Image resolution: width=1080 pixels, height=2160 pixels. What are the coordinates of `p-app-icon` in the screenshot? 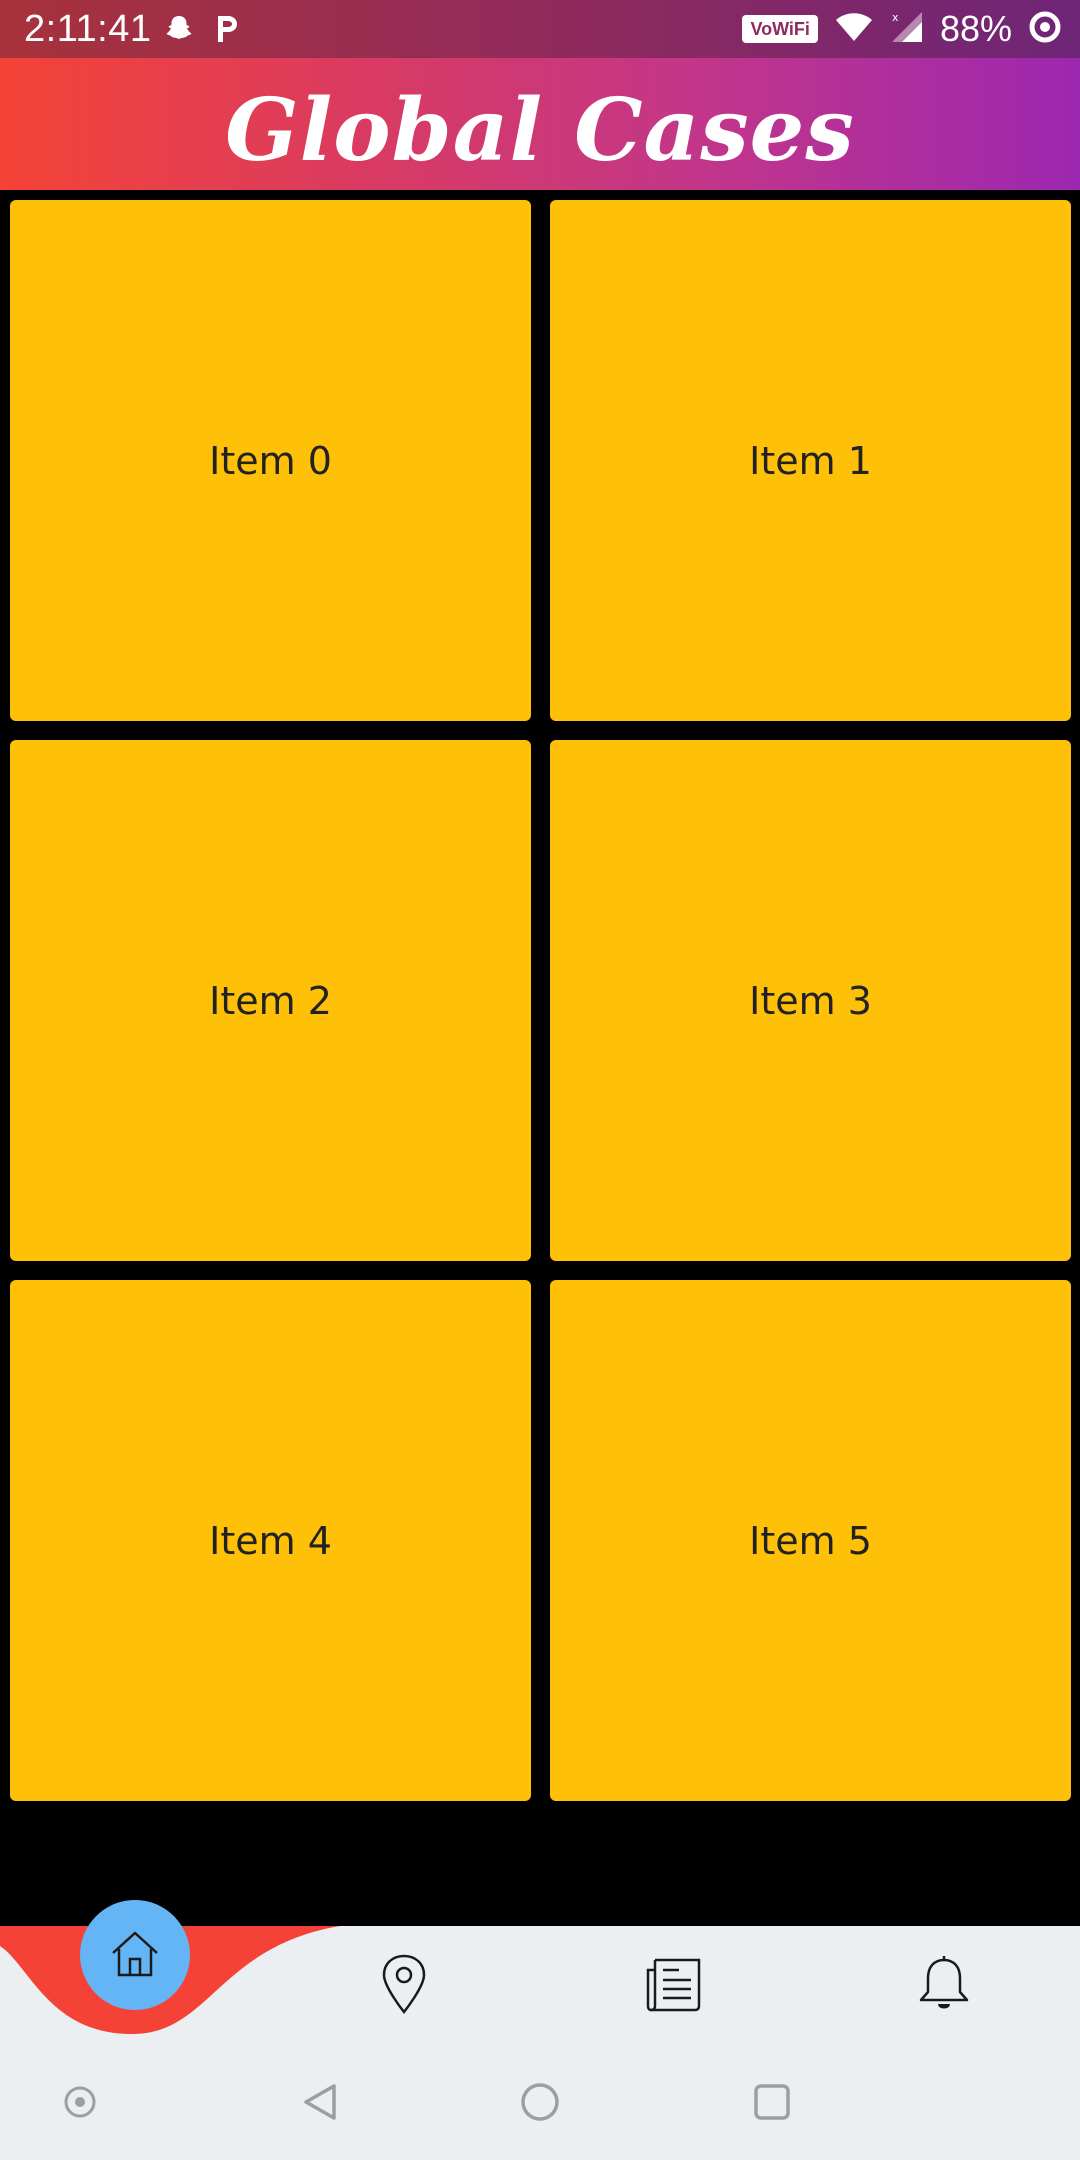 It's located at (226, 30).